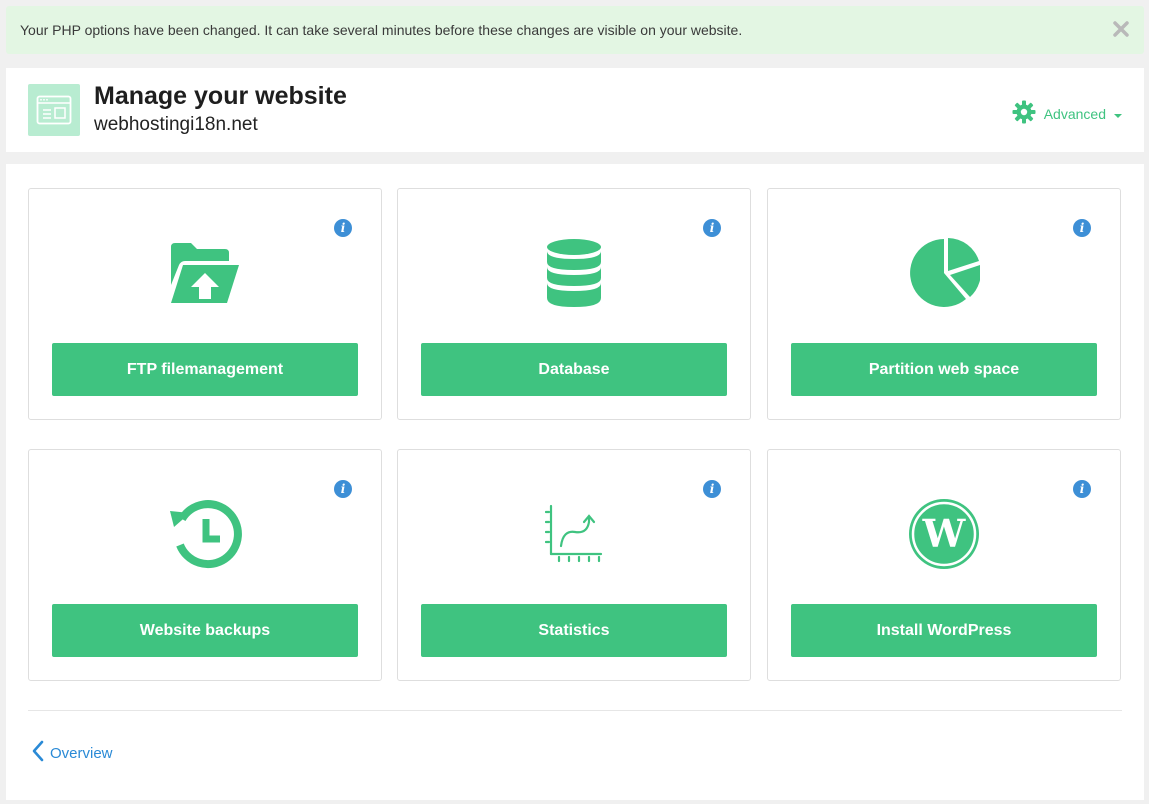 The height and width of the screenshot is (804, 1149). What do you see at coordinates (205, 534) in the screenshot?
I see `history-clock-icon` at bounding box center [205, 534].